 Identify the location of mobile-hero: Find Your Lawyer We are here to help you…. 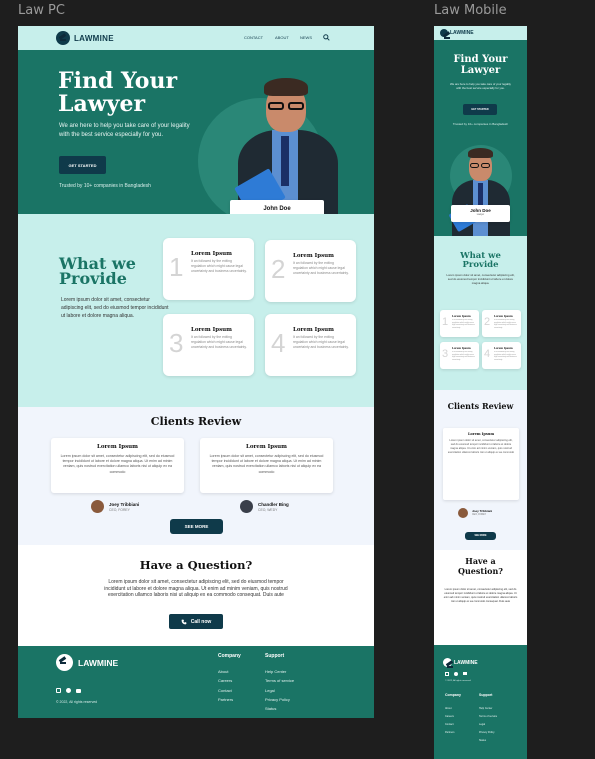
(480, 138).